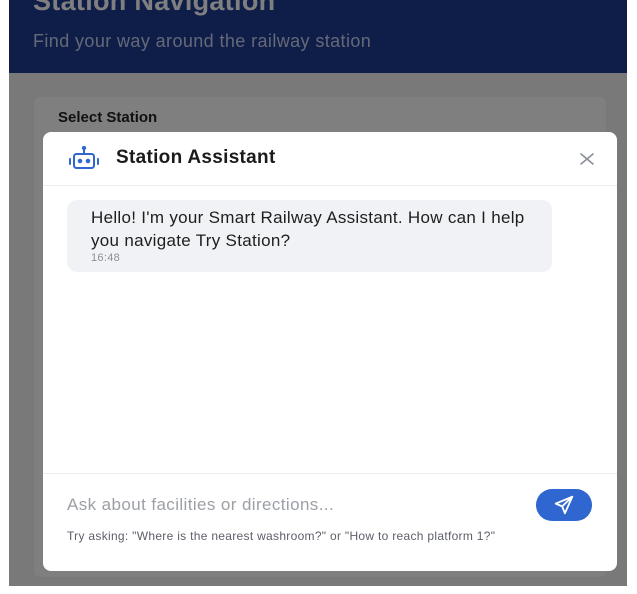 Image resolution: width=637 pixels, height=594 pixels. I want to click on robot-icon, so click(84, 157).